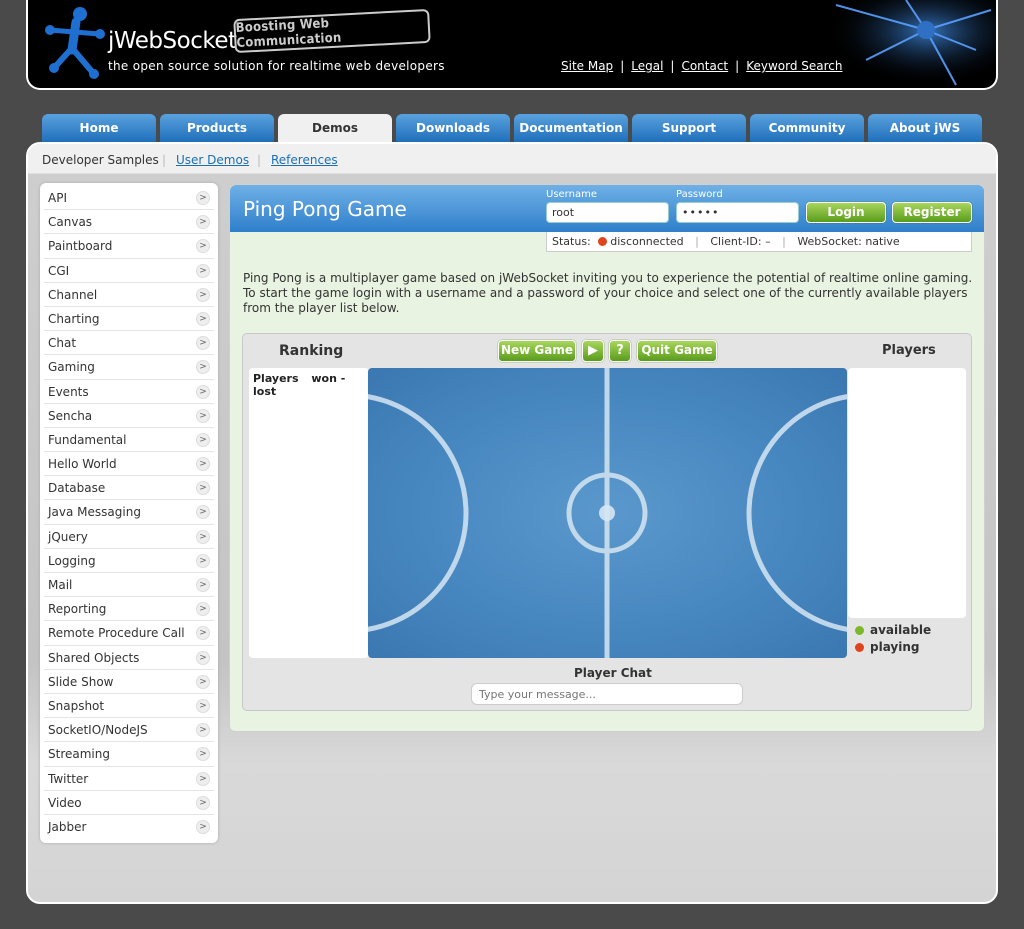 The height and width of the screenshot is (929, 1024). I want to click on page-title: Ping Pong Game, so click(325, 209).